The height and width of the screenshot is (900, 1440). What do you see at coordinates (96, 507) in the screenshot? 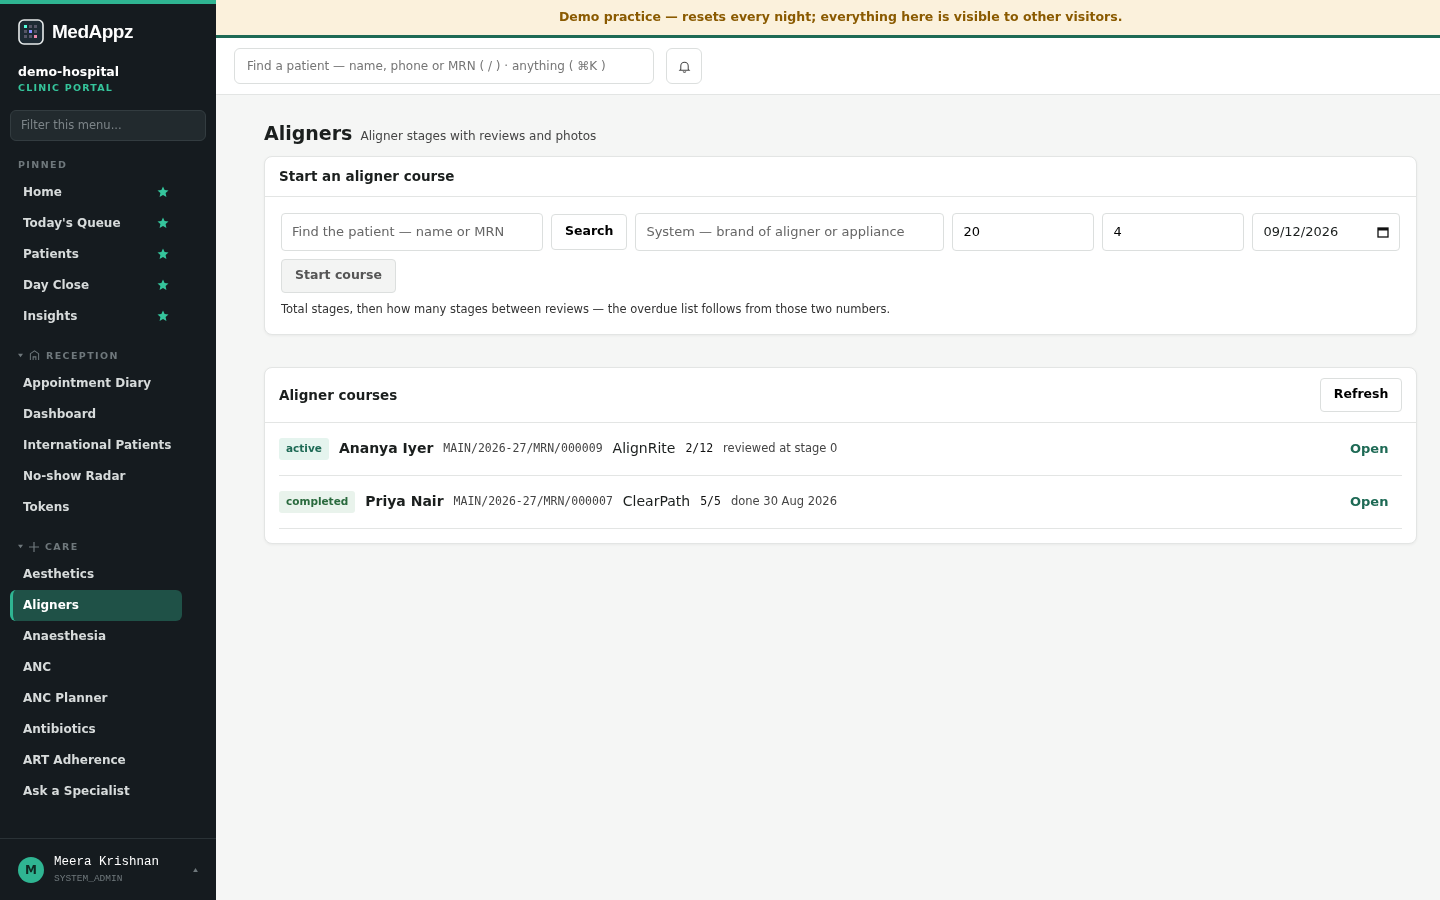
I see `sidebar-item: Tokens` at bounding box center [96, 507].